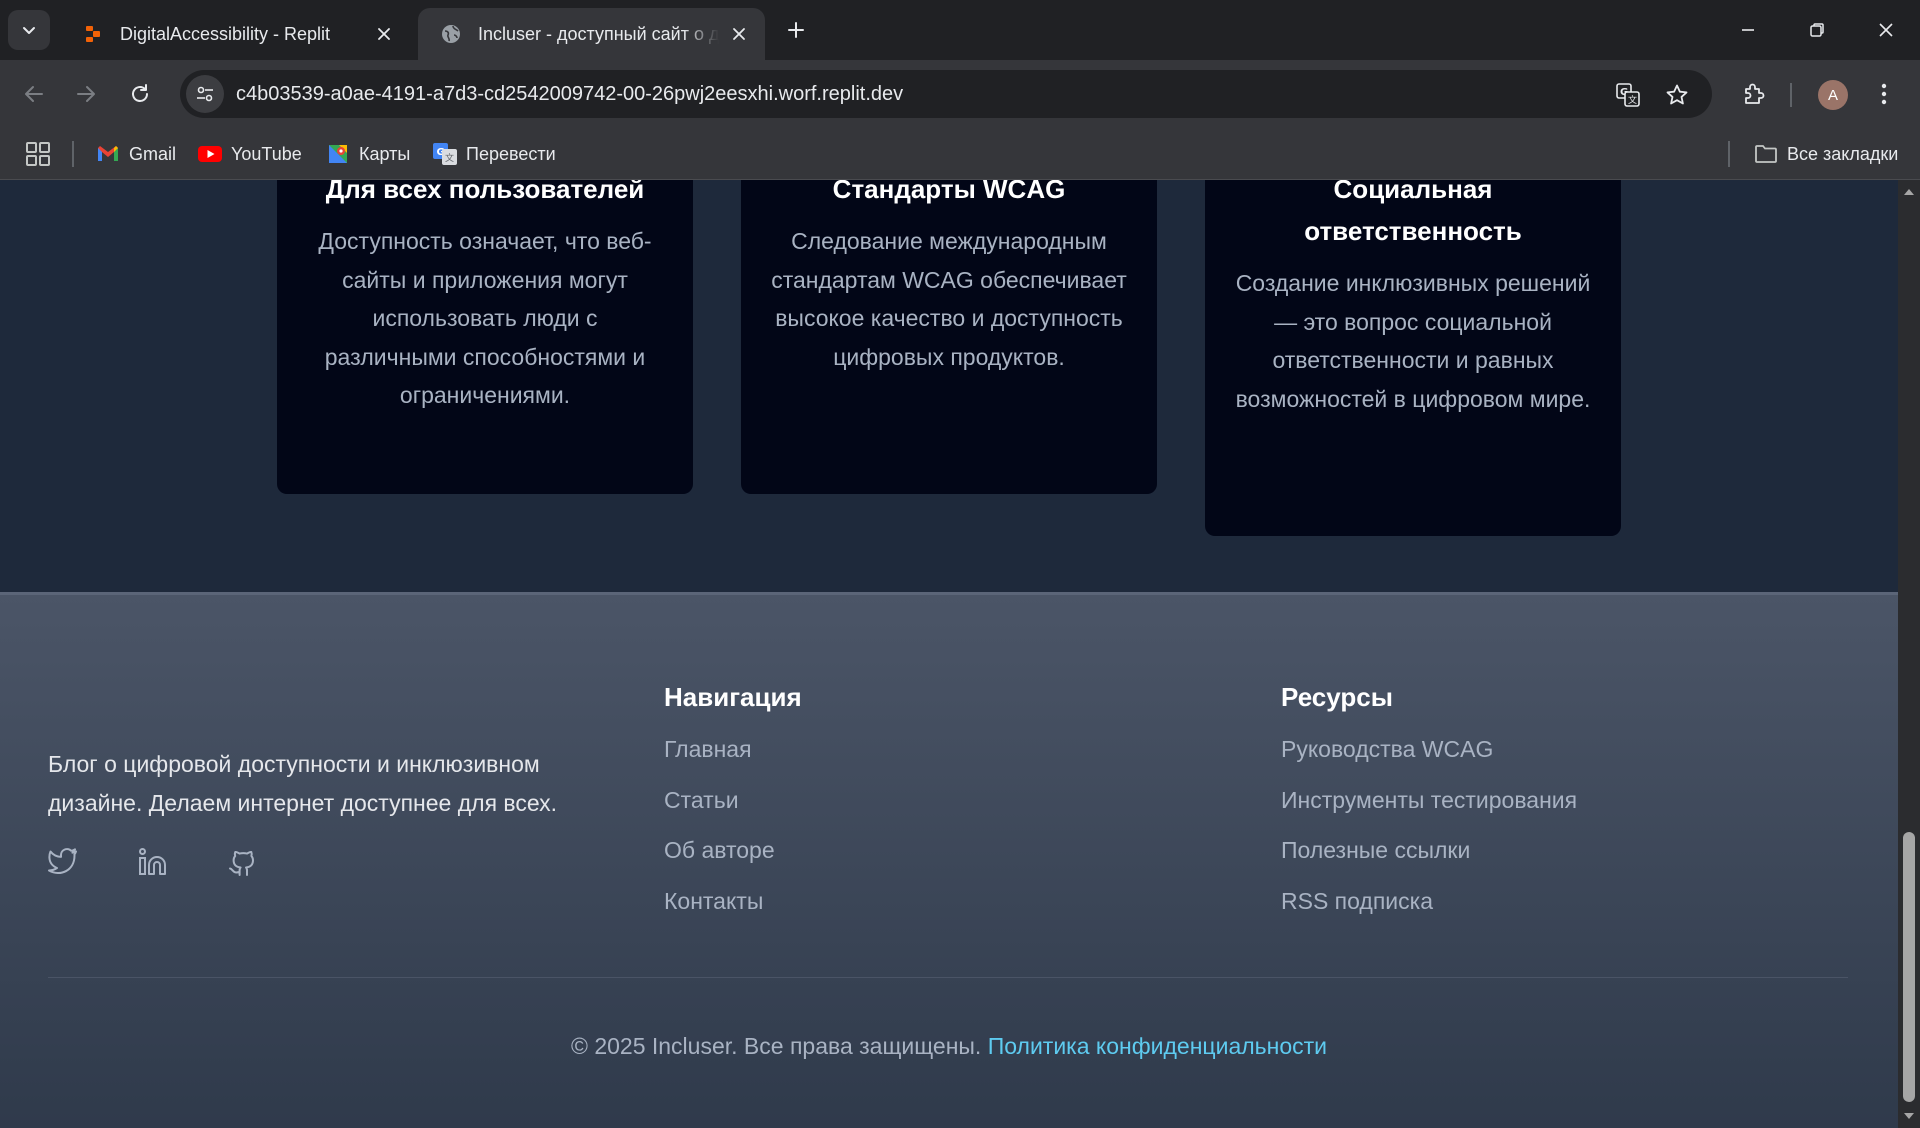 Image resolution: width=1920 pixels, height=1128 pixels. Describe the element at coordinates (1833, 95) in the screenshot. I see `profile-avatar: A` at that location.